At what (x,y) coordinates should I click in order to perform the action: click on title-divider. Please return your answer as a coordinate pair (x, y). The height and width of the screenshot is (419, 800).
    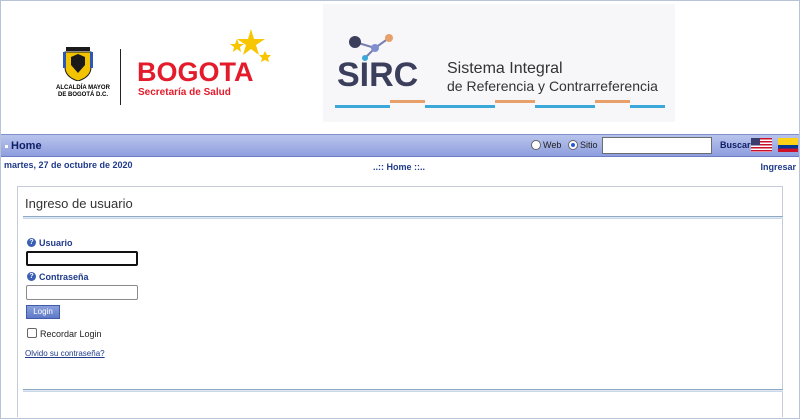
    Looking at the image, I should click on (403, 217).